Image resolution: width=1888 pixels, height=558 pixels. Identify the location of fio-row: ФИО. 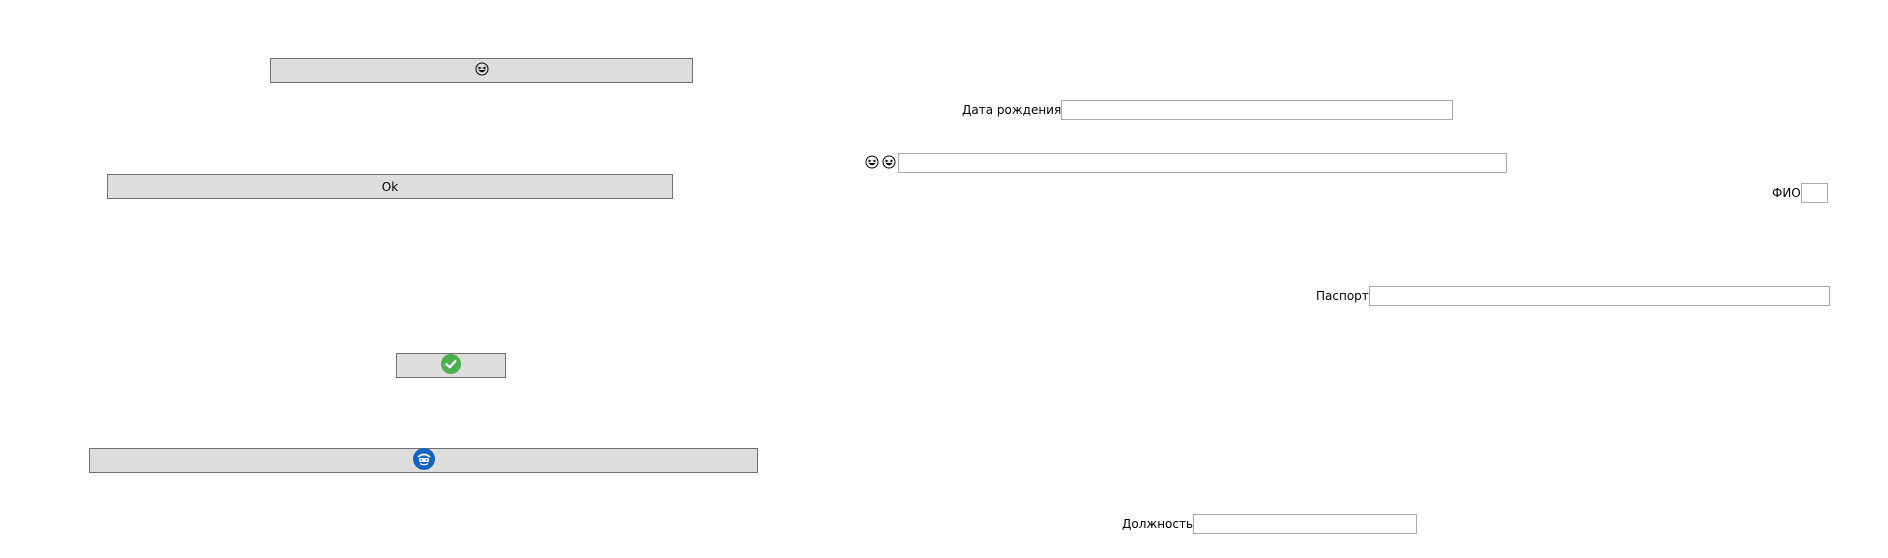
(1800, 193).